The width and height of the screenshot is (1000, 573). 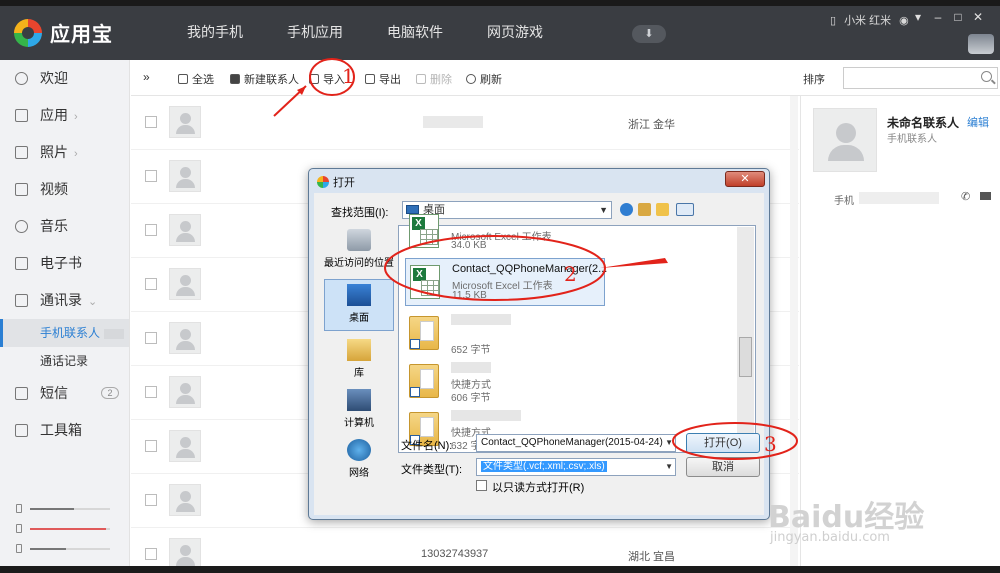 I want to click on new-contact-label: 新建联系人, so click(x=271, y=80).